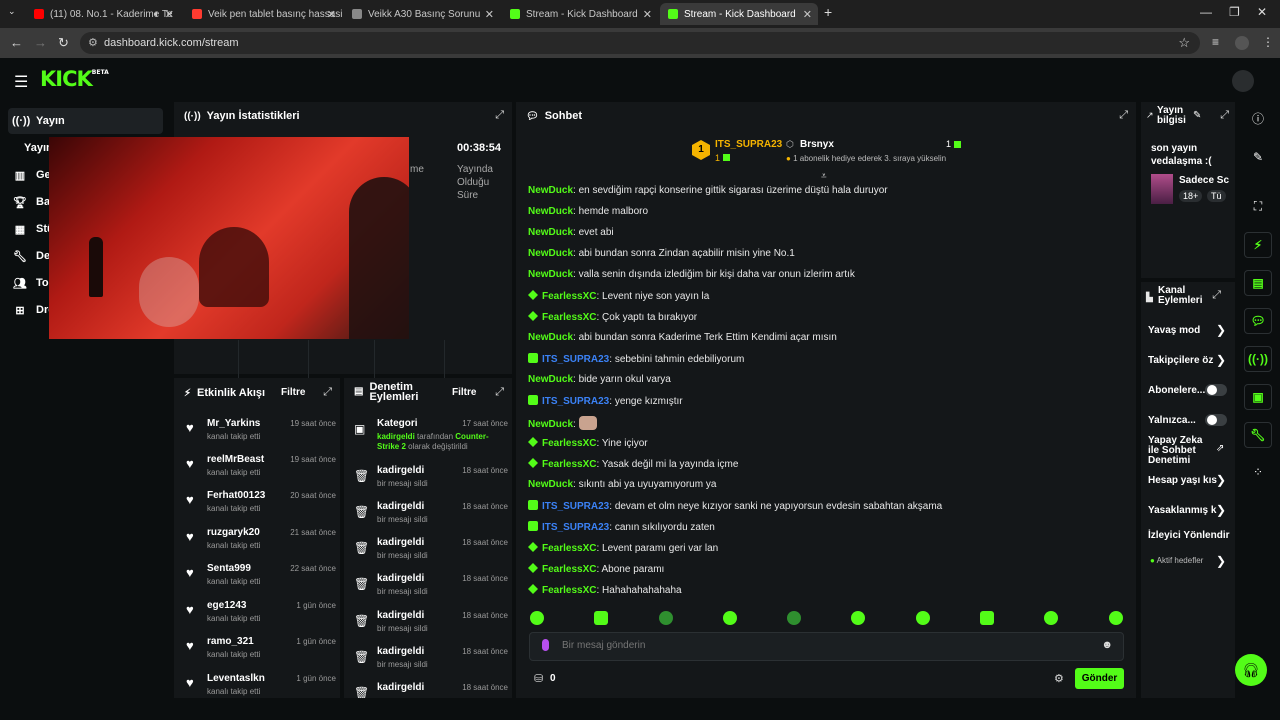 The width and height of the screenshot is (1280, 720). Describe the element at coordinates (233, 532) in the screenshot. I see `follower-name: ruzgaryk20` at that location.